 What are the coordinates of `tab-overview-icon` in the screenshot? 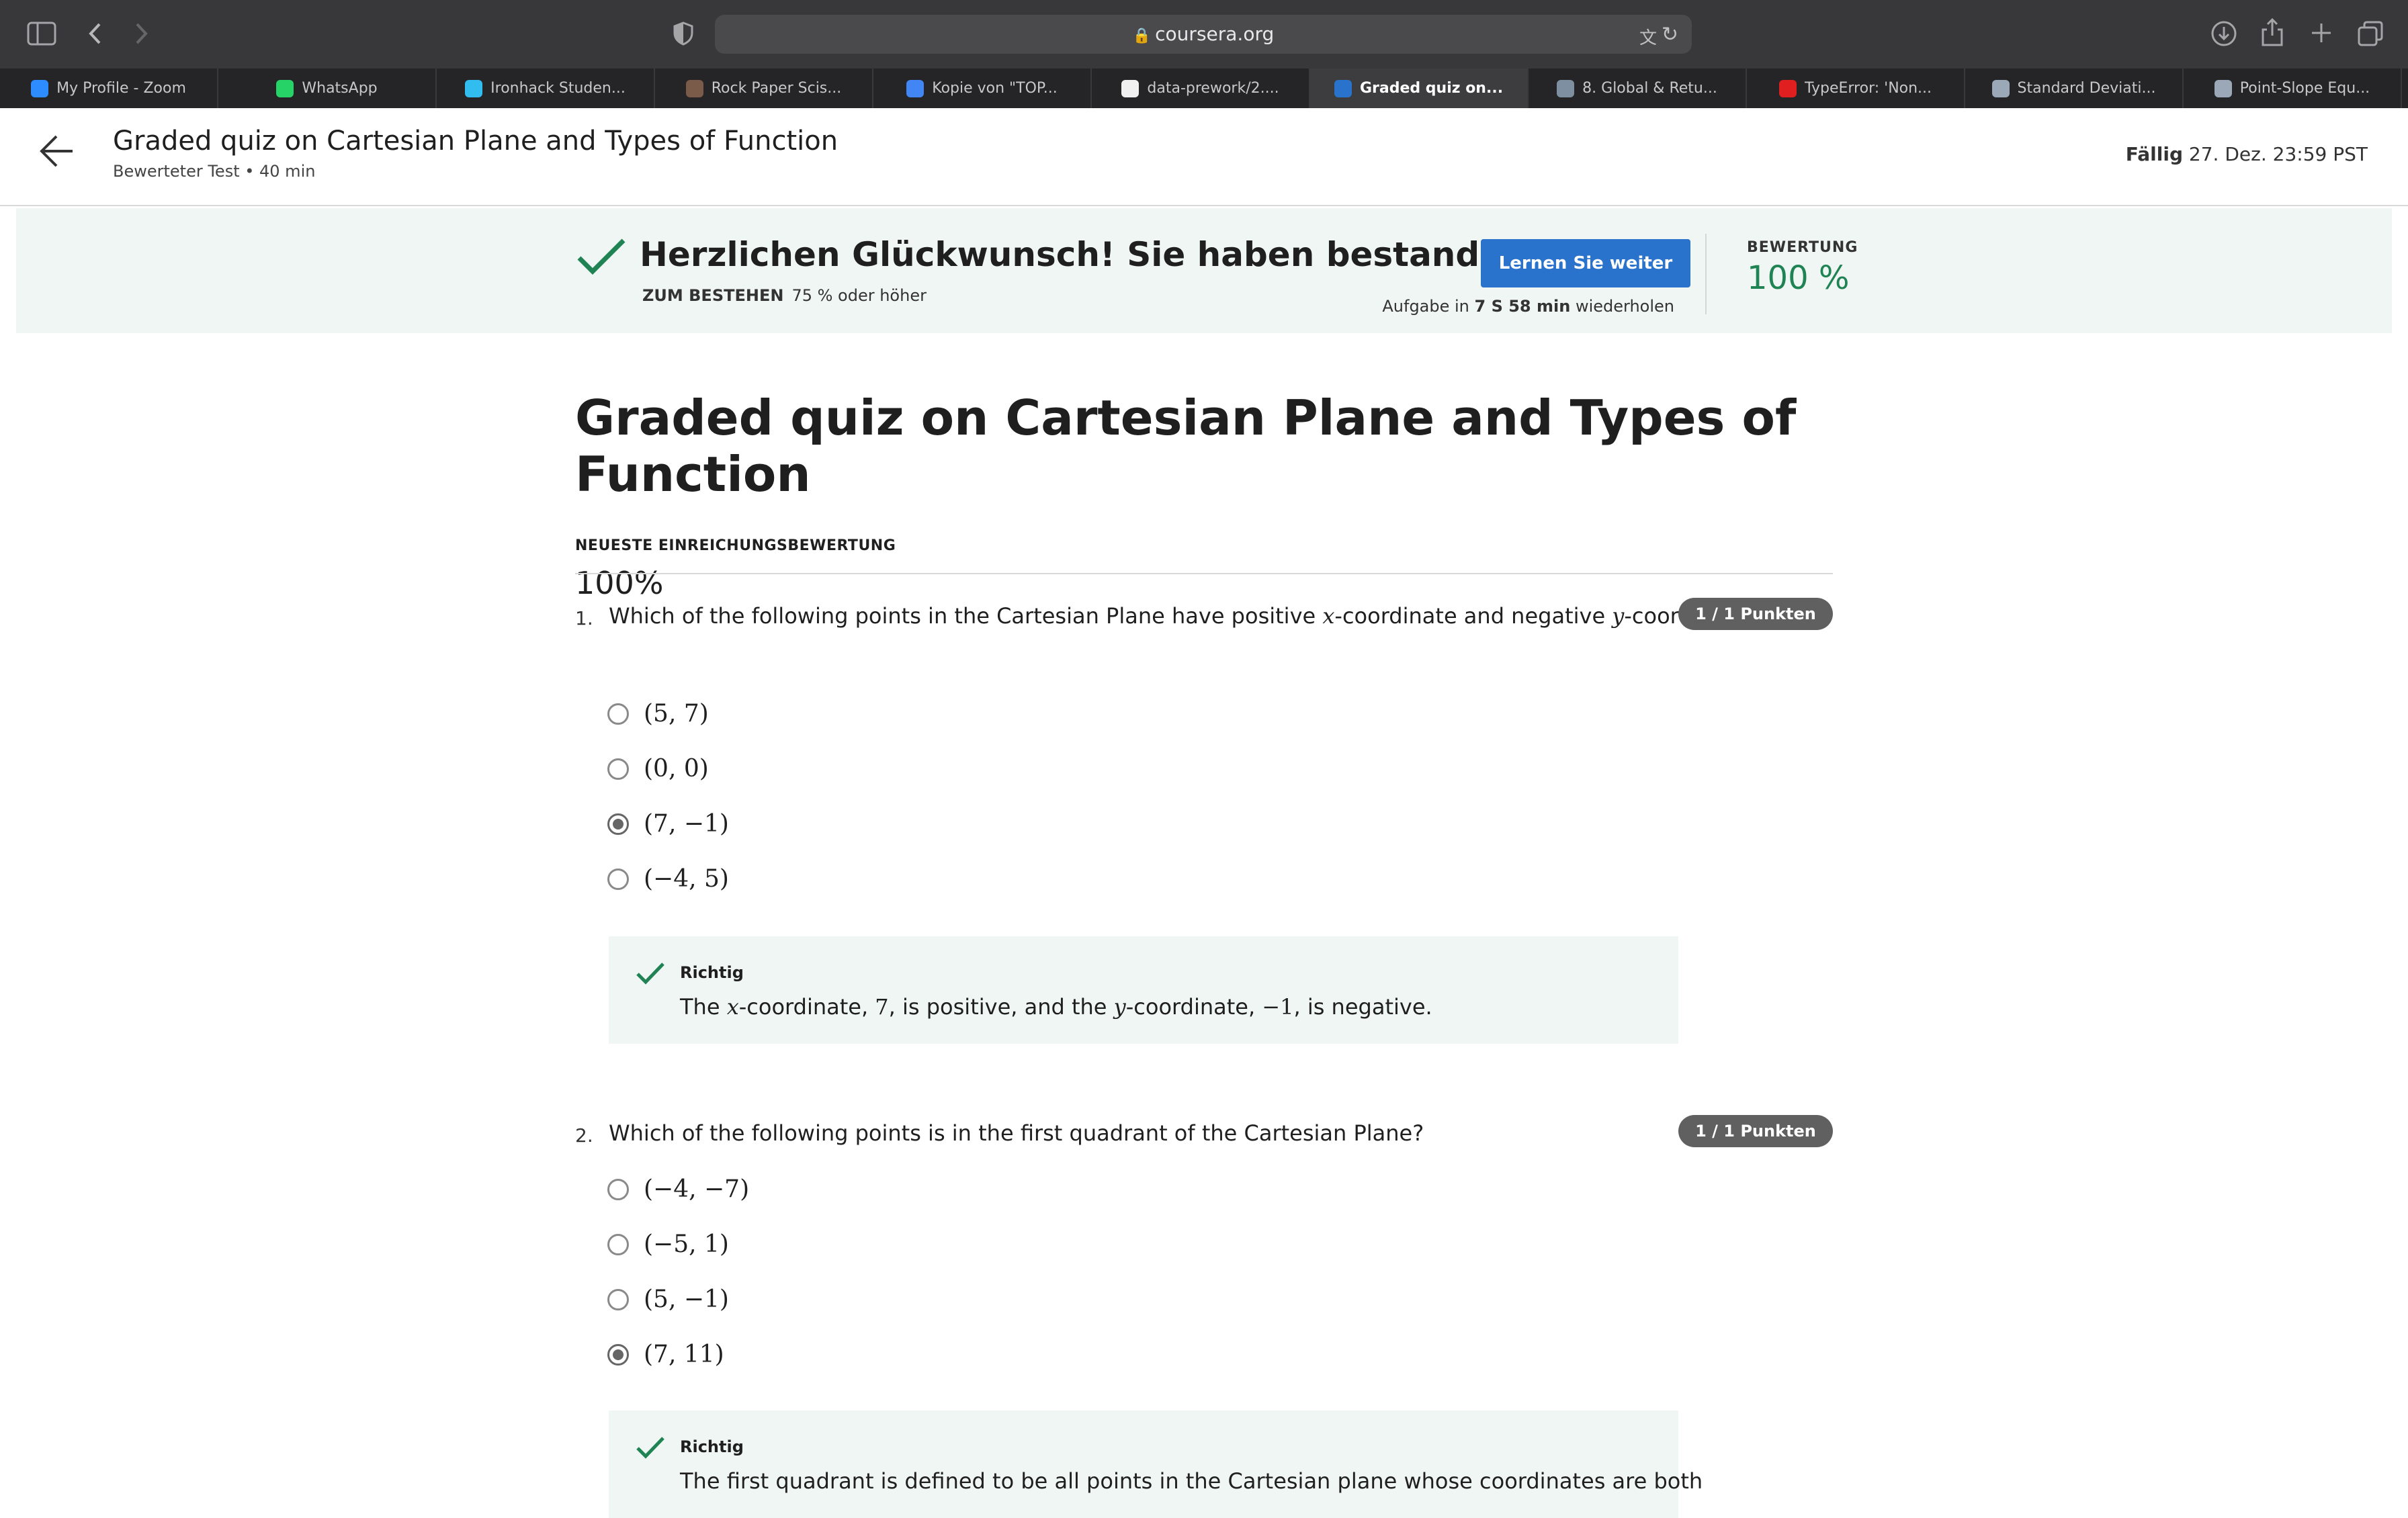 It's located at (2370, 33).